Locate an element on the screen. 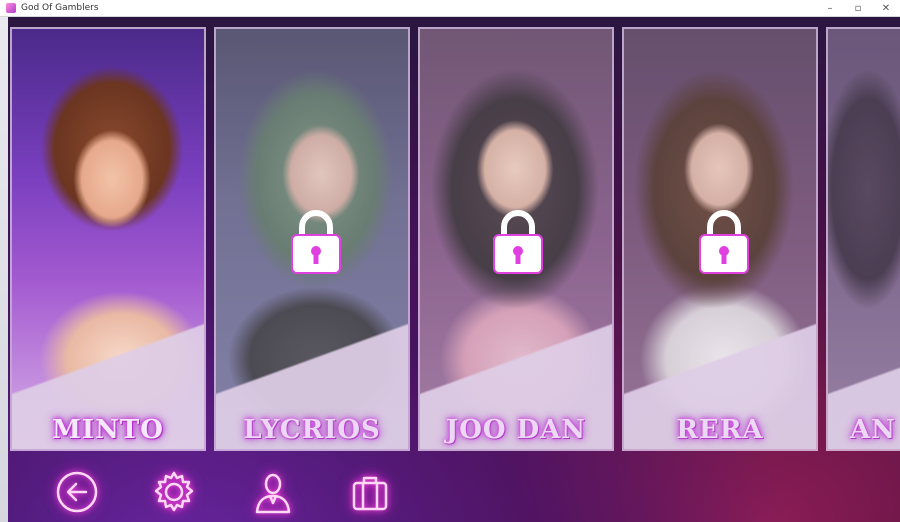 This screenshot has height=522, width=900. window-controls: – ▫ ✕ is located at coordinates (858, 8).